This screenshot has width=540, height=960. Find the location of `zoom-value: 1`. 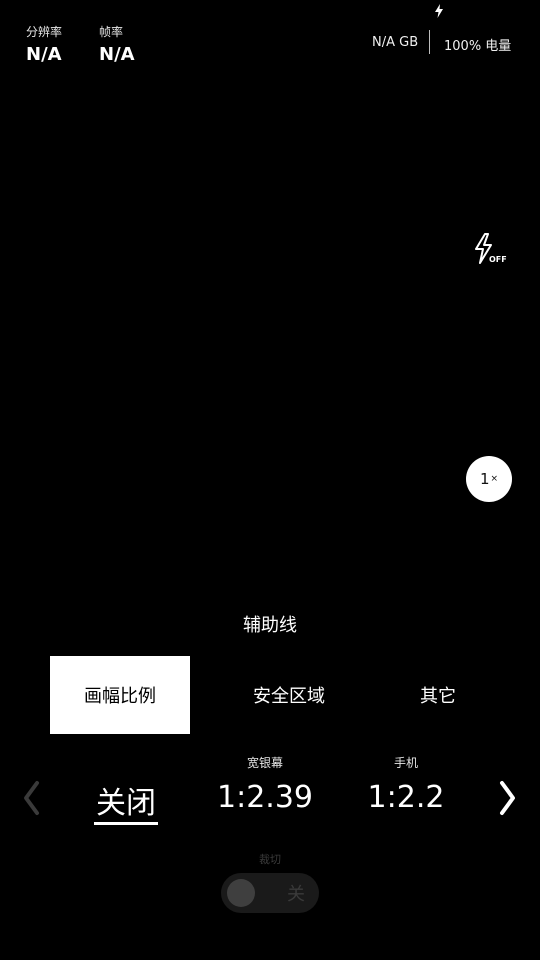

zoom-value: 1 is located at coordinates (484, 479).